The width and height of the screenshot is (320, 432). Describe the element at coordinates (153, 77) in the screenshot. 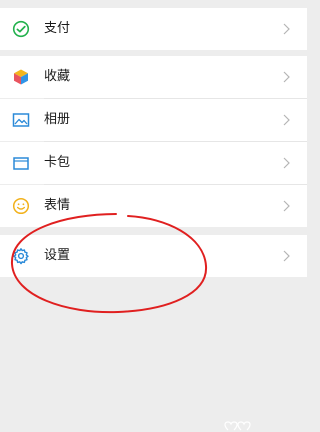

I see `menu-item-favorites: 收藏` at that location.